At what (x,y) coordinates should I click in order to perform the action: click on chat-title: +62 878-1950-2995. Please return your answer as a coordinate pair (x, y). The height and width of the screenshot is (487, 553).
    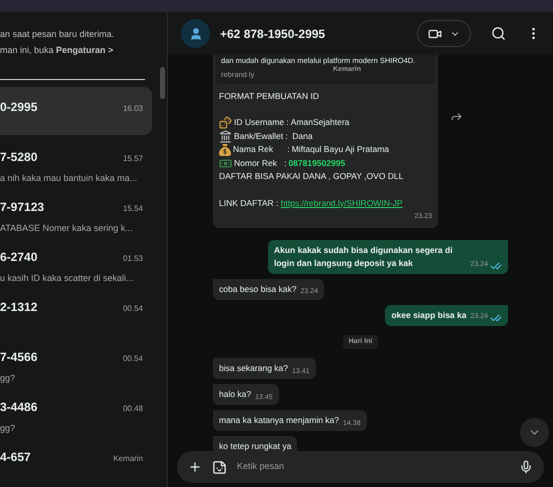
    Looking at the image, I should click on (273, 34).